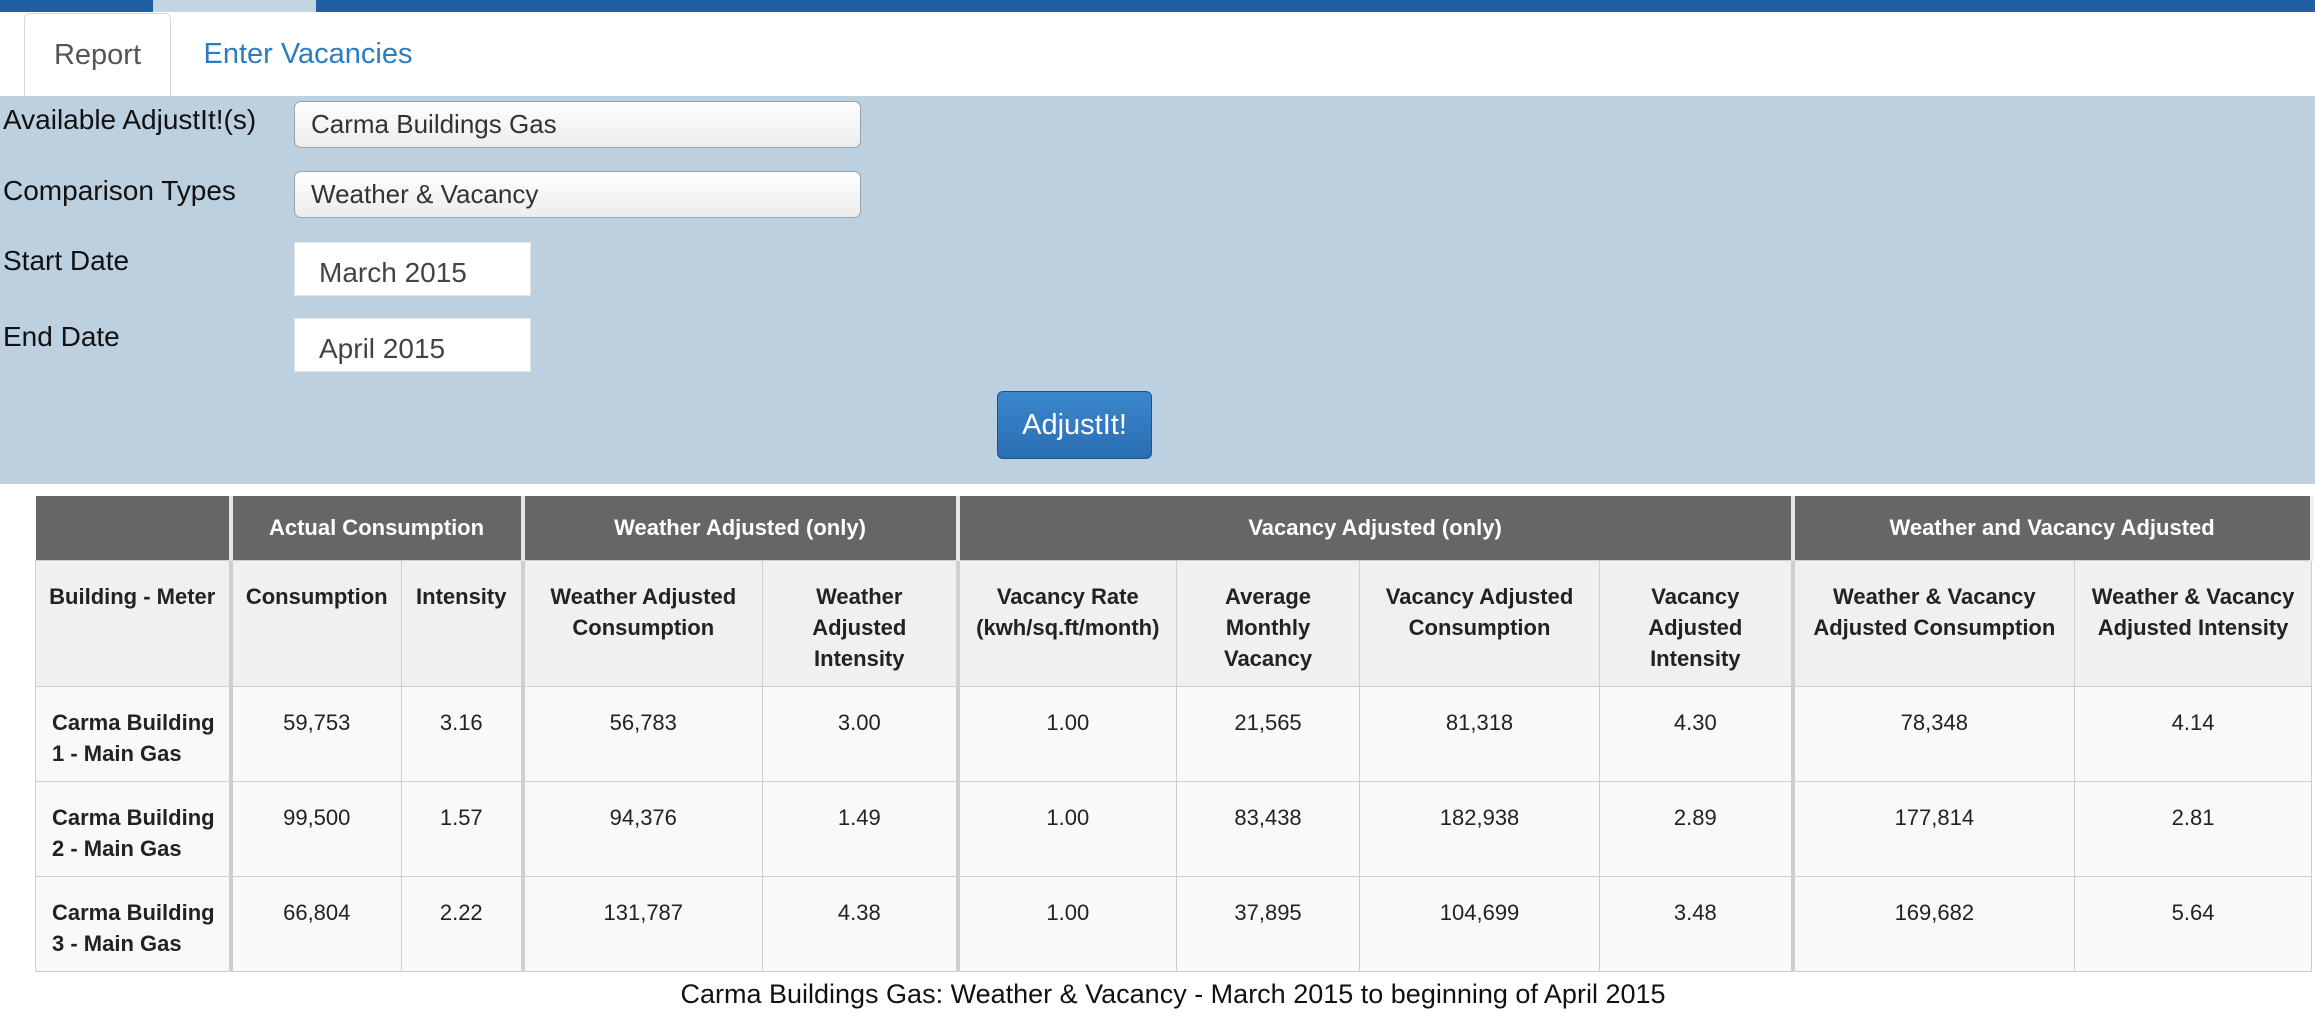 Image resolution: width=2315 pixels, height=1023 pixels. Describe the element at coordinates (1934, 733) in the screenshot. I see `cell-wv-adj-consumption: 78,348` at that location.